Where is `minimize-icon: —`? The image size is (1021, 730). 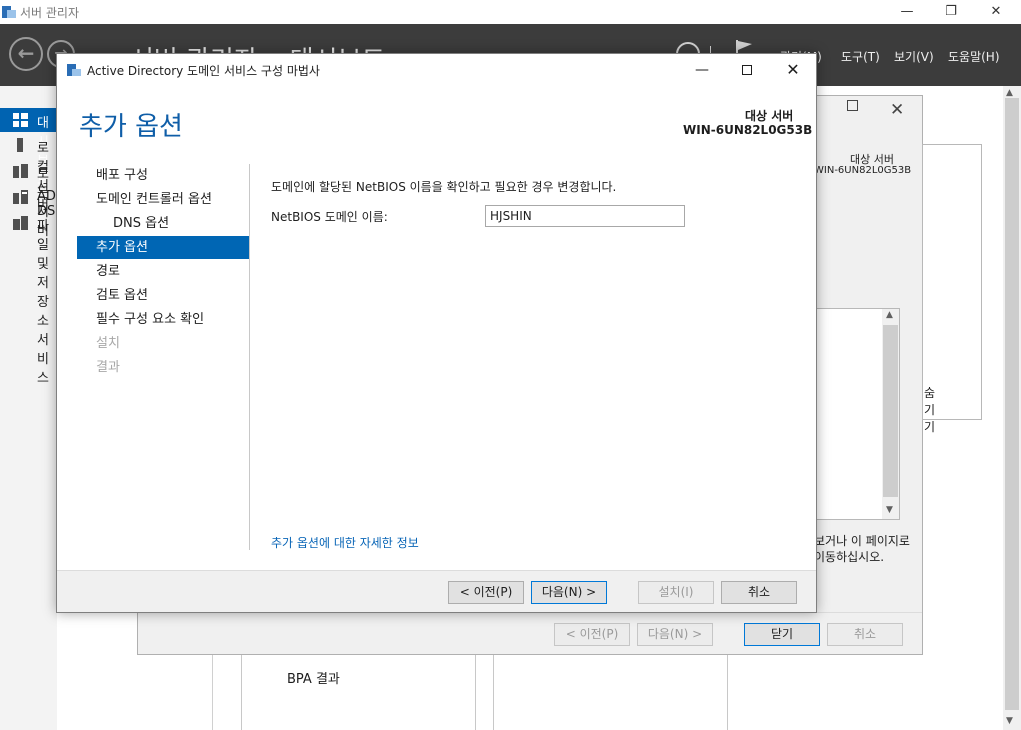
minimize-icon: — is located at coordinates (702, 70).